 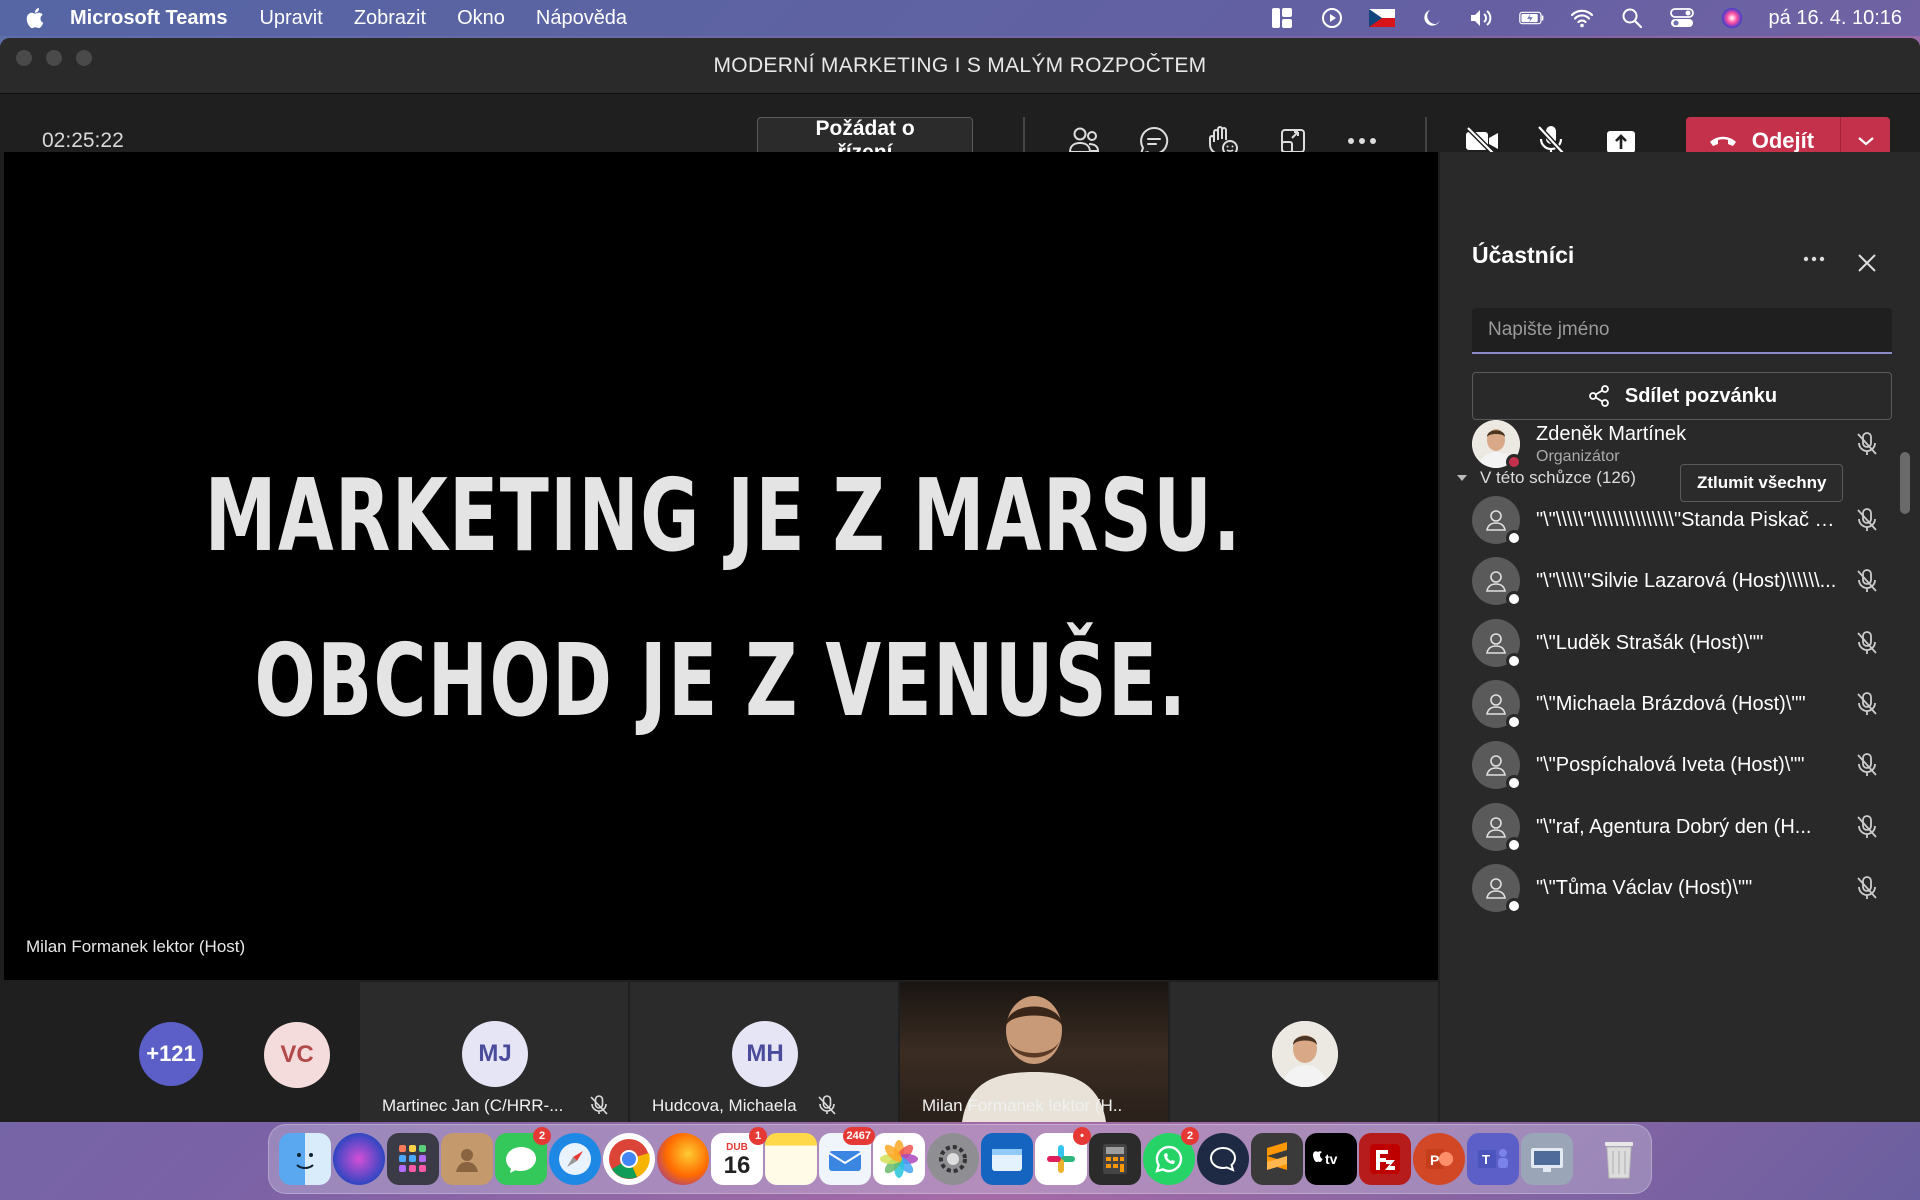 I want to click on sublime-text-icon, so click(x=1277, y=1159).